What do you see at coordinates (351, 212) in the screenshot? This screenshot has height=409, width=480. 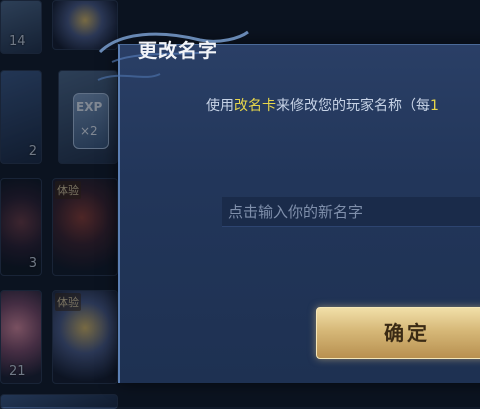 I see `new-name-input: 点击输入你的新名字` at bounding box center [351, 212].